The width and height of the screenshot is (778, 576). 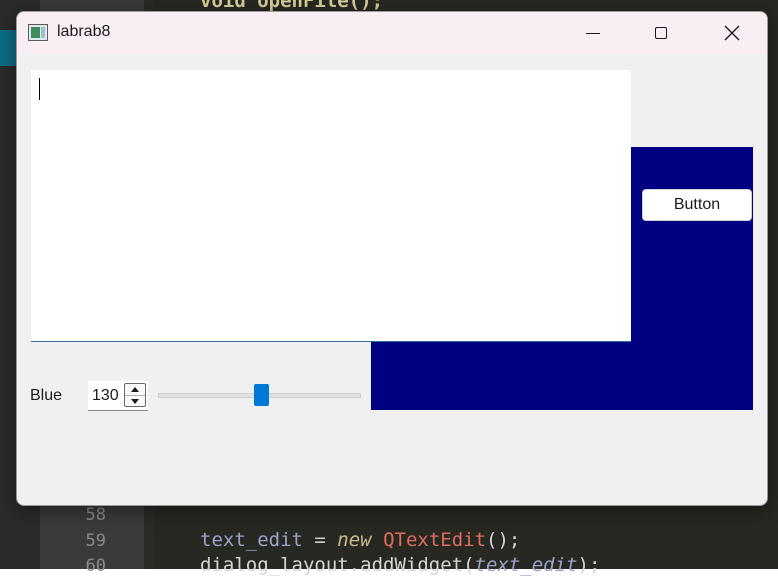 I want to click on close-icon, so click(x=732, y=33).